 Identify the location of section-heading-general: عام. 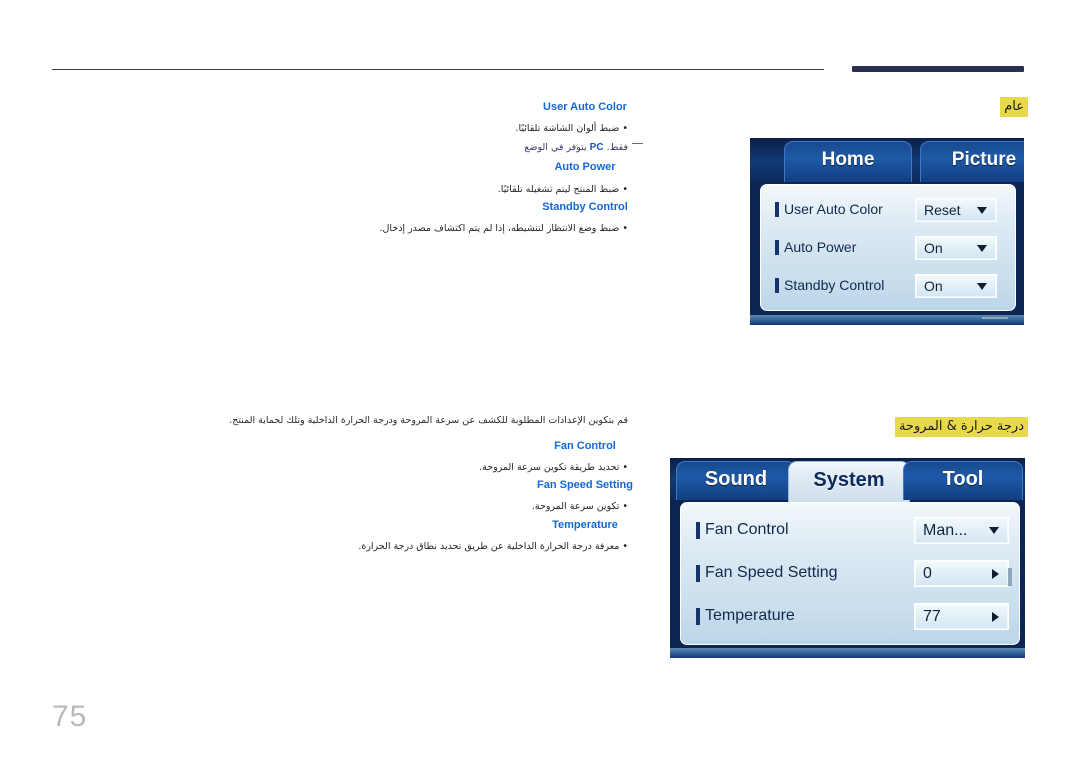
(1014, 107).